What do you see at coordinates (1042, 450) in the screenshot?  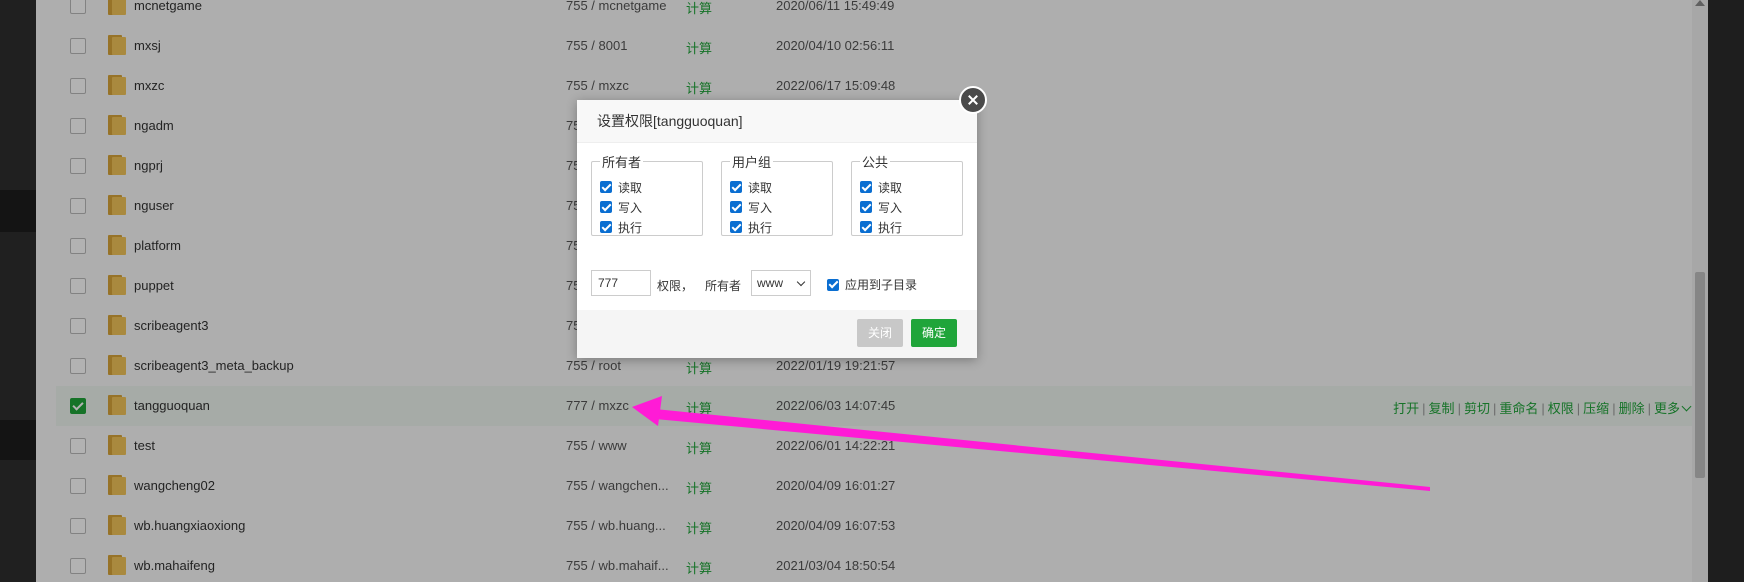 I see `annotation-arrow-shaft` at bounding box center [1042, 450].